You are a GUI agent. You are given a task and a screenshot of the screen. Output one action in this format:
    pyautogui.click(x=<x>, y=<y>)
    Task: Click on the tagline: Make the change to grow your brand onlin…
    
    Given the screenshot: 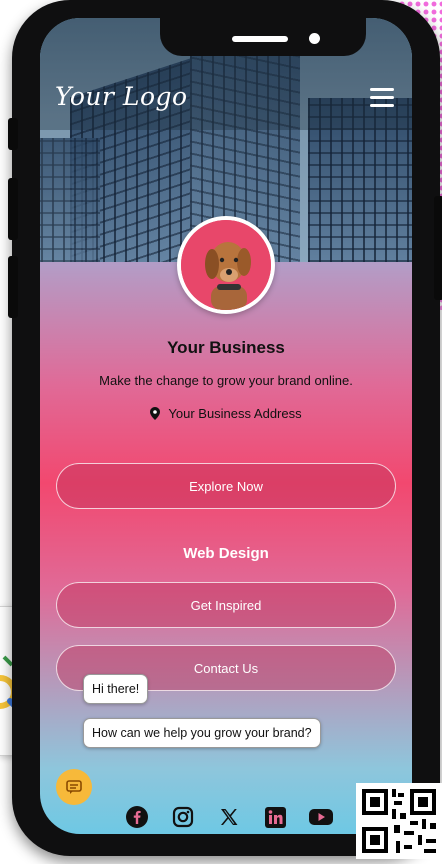 What is the action you would take?
    pyautogui.click(x=226, y=380)
    